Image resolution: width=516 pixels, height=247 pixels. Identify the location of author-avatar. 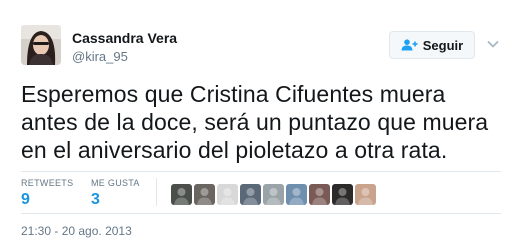
(41, 45).